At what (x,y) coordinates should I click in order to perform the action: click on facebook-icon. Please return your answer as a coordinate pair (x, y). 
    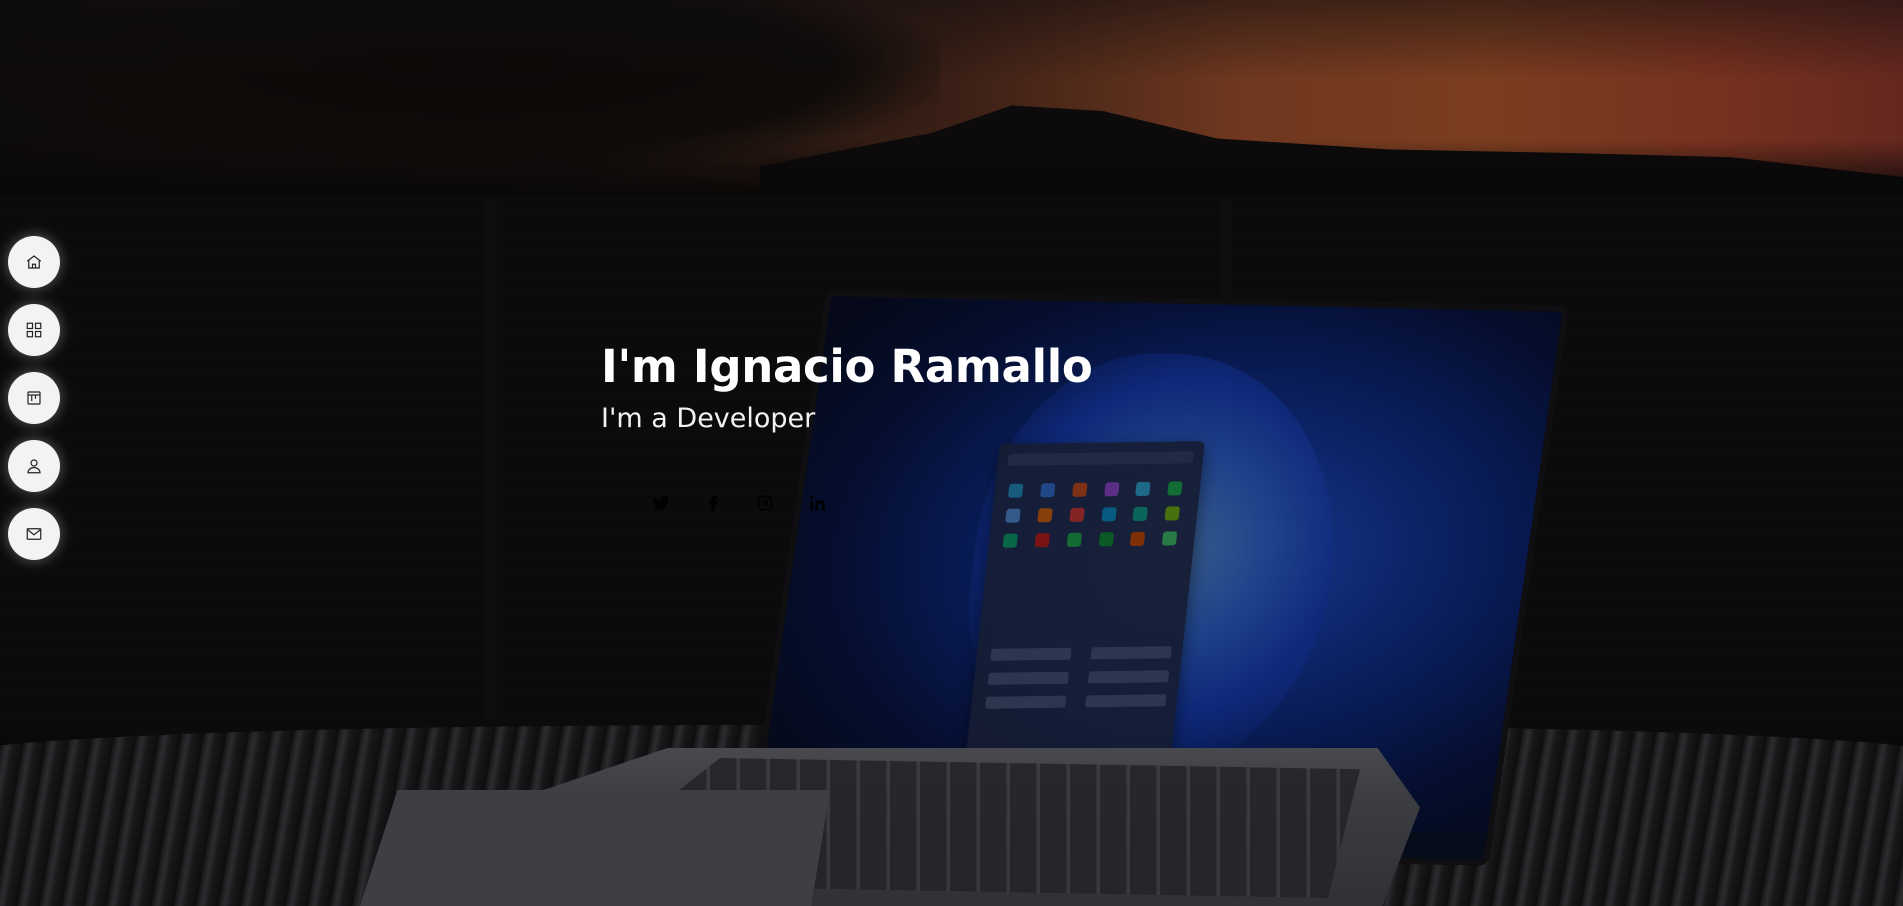
    Looking at the image, I should click on (713, 503).